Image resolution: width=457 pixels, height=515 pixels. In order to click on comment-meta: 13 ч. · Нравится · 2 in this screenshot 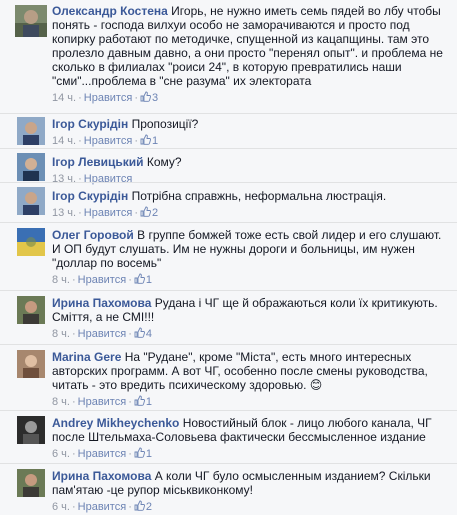, I will do `click(105, 212)`.